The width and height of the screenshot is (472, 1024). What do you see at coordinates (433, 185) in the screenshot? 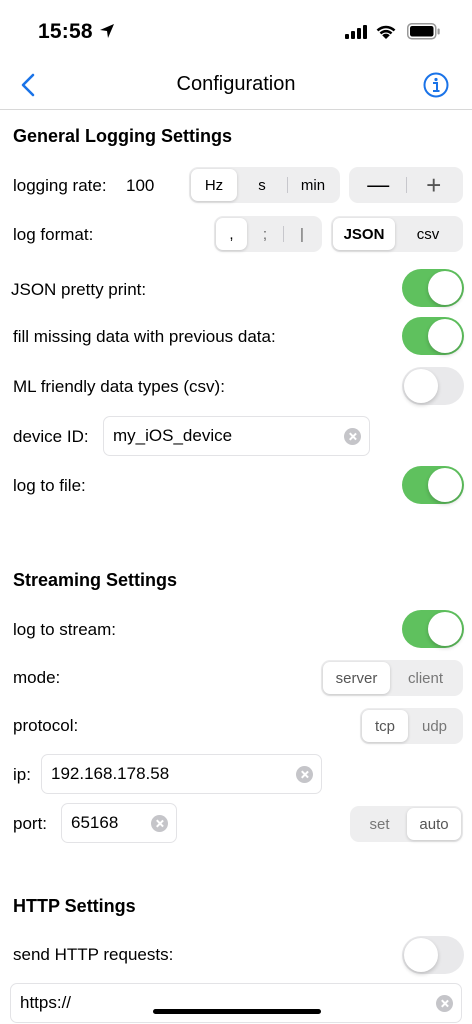
I see `stepper-increment-button: +` at bounding box center [433, 185].